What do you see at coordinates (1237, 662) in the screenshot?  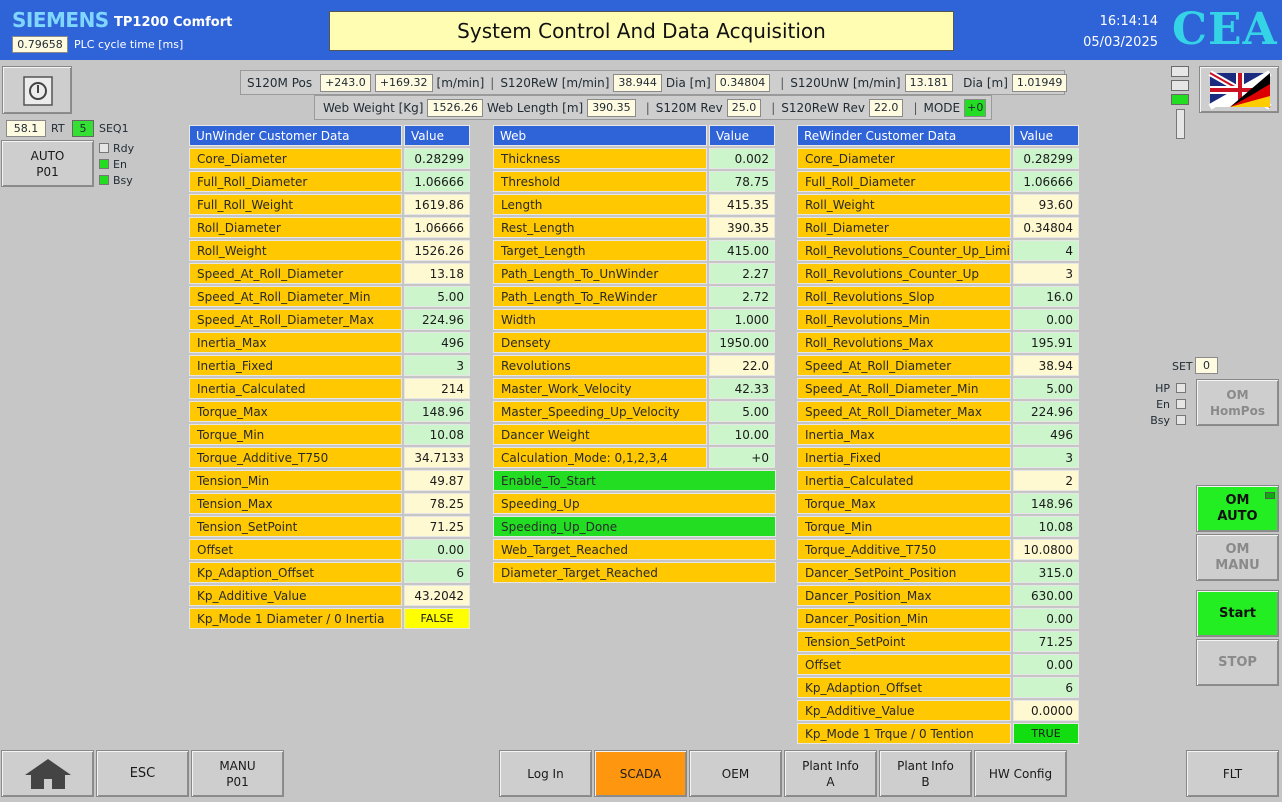 I see `stop-button: STOP` at bounding box center [1237, 662].